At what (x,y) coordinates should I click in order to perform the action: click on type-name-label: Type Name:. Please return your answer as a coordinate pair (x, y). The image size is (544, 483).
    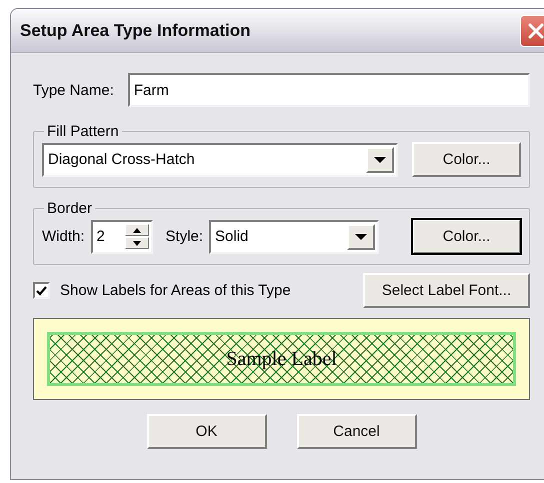
    Looking at the image, I should click on (73, 90).